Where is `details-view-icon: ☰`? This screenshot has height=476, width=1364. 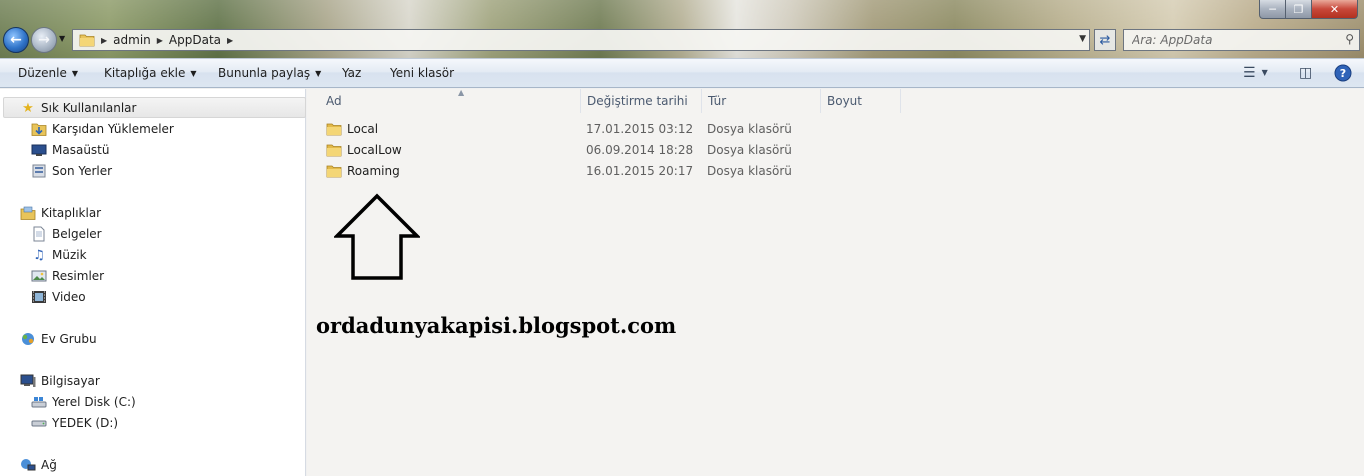 details-view-icon: ☰ is located at coordinates (1249, 73).